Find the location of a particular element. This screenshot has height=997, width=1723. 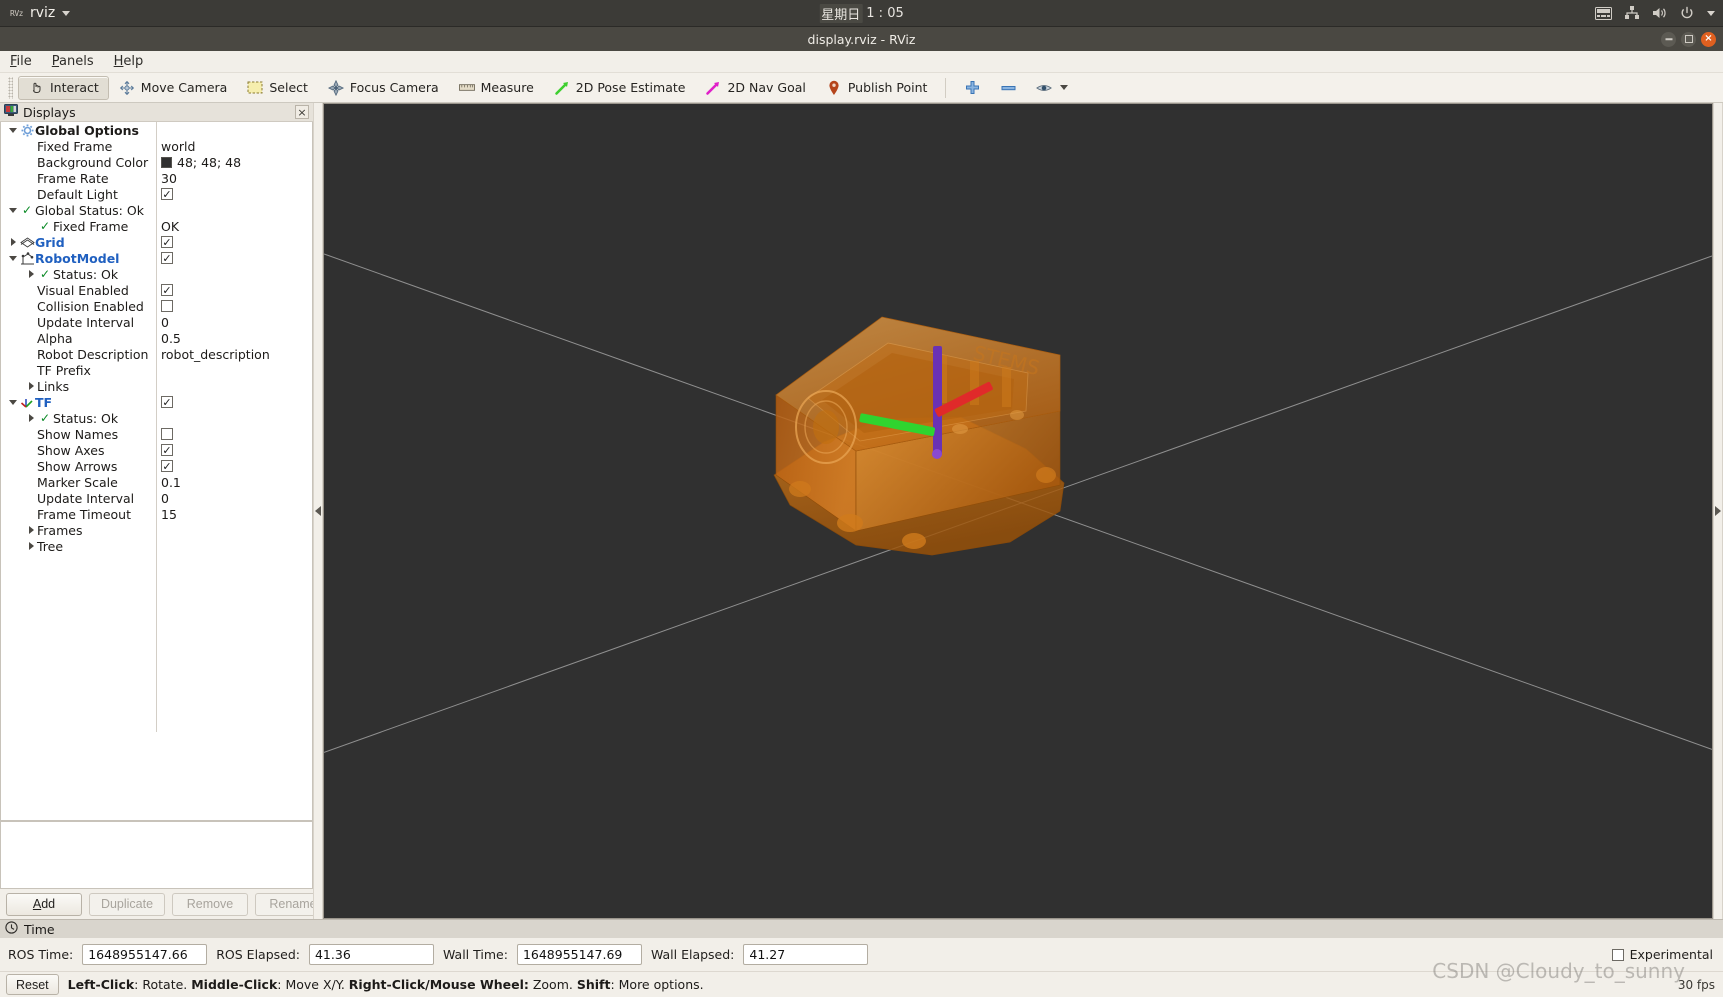

visibility-chevron-icon is located at coordinates (1064, 87).